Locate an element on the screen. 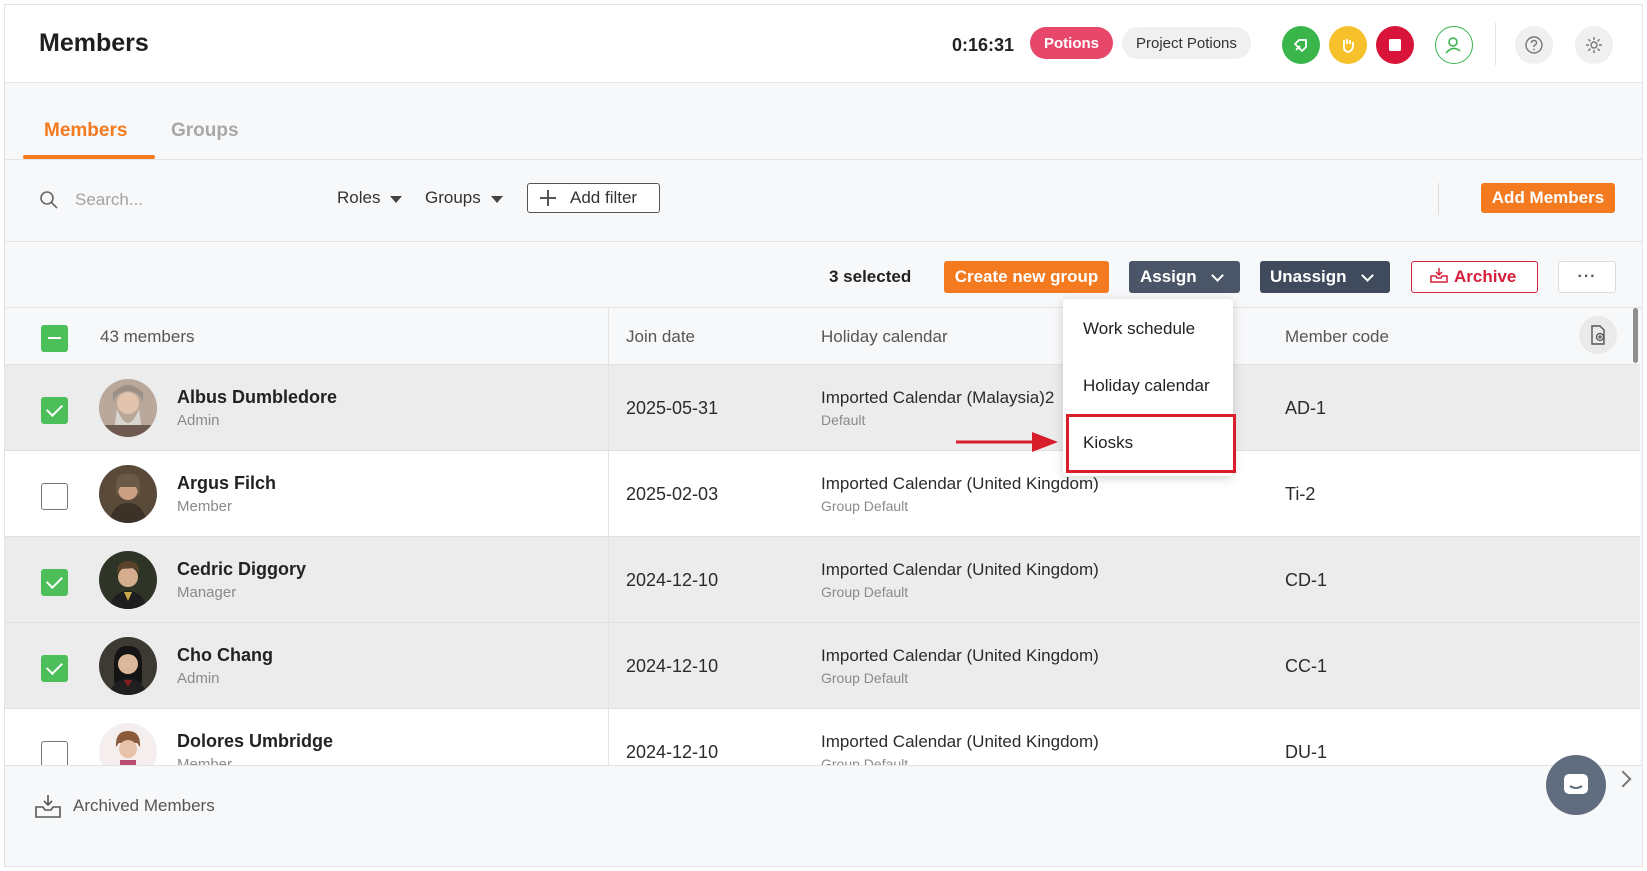  member-code: CC-1 is located at coordinates (1306, 666).